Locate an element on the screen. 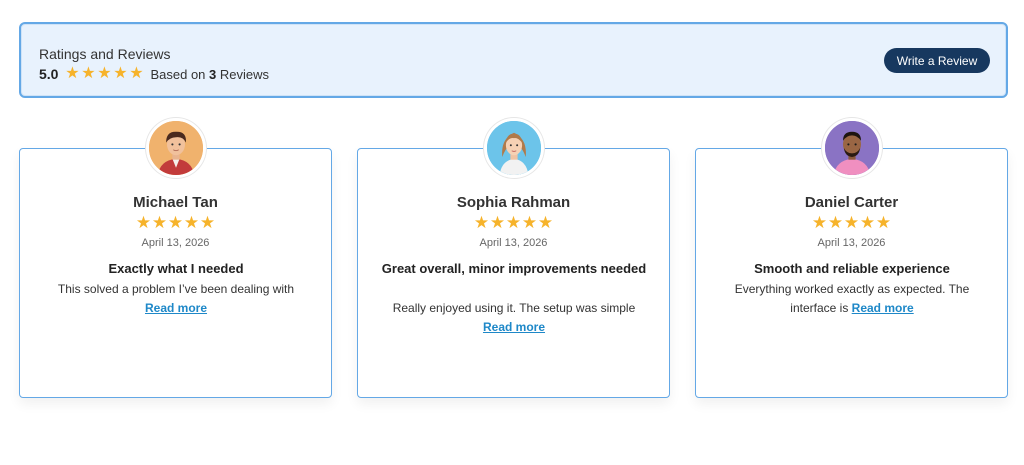 The image size is (1024, 465). reviewer-name: Michael Tan is located at coordinates (175, 202).